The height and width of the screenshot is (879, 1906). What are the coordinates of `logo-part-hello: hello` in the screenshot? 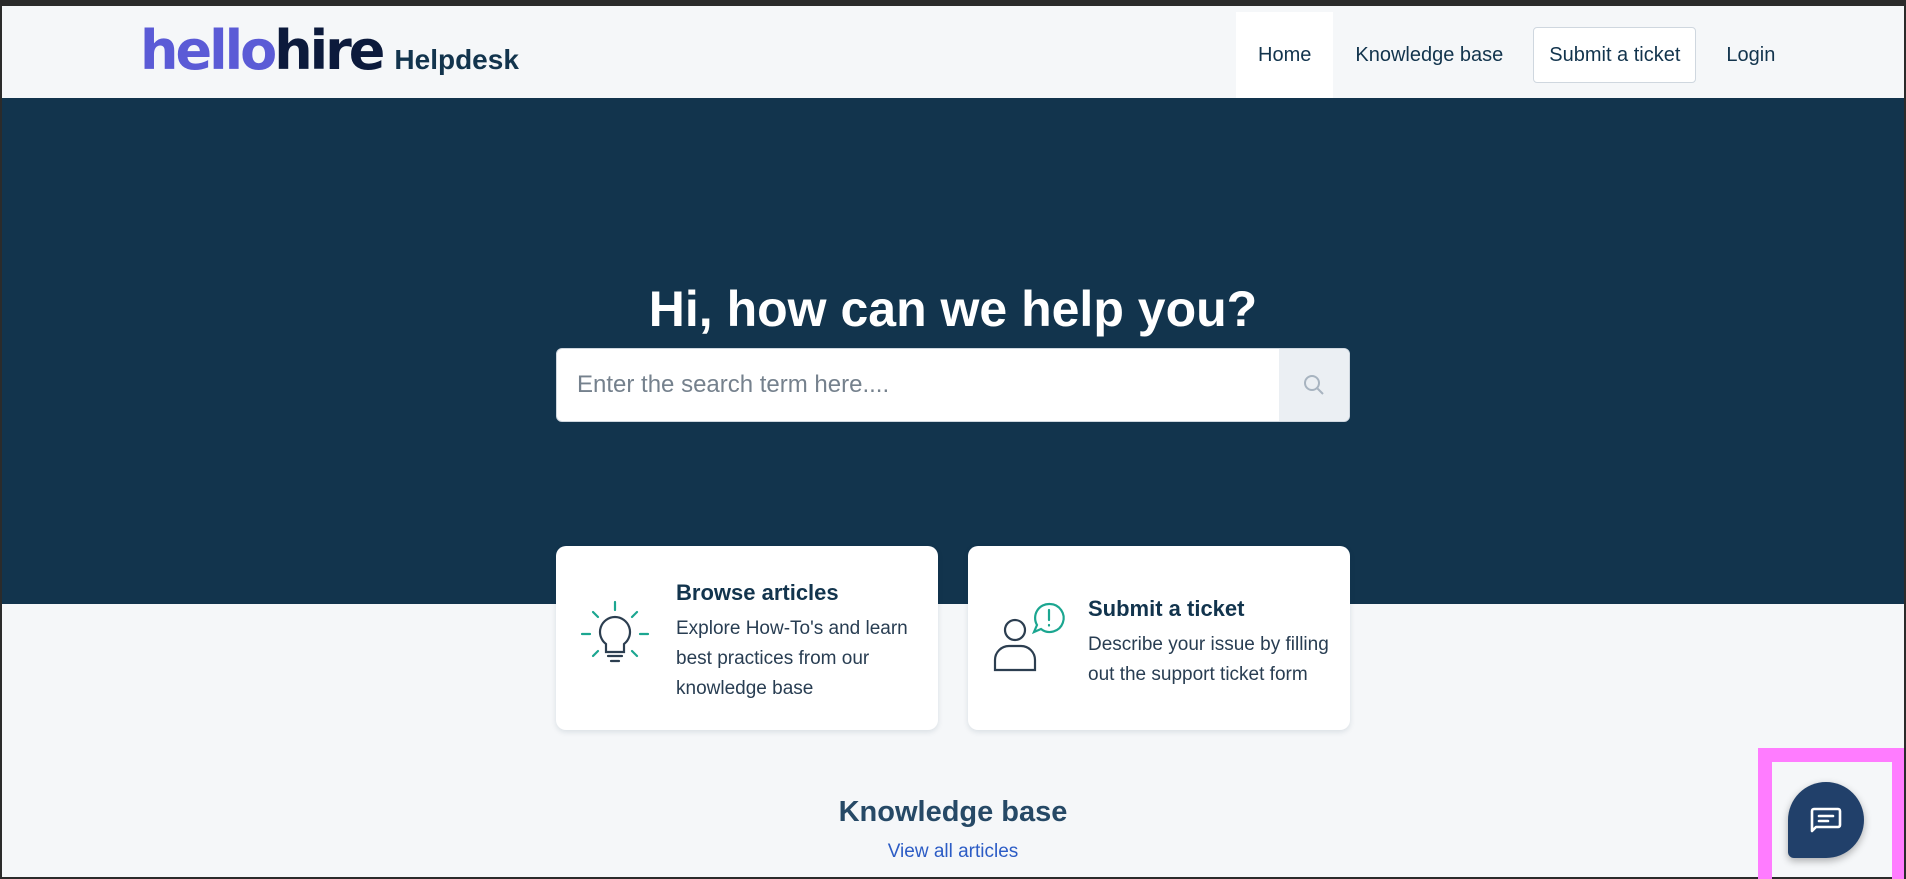 It's located at (208, 50).